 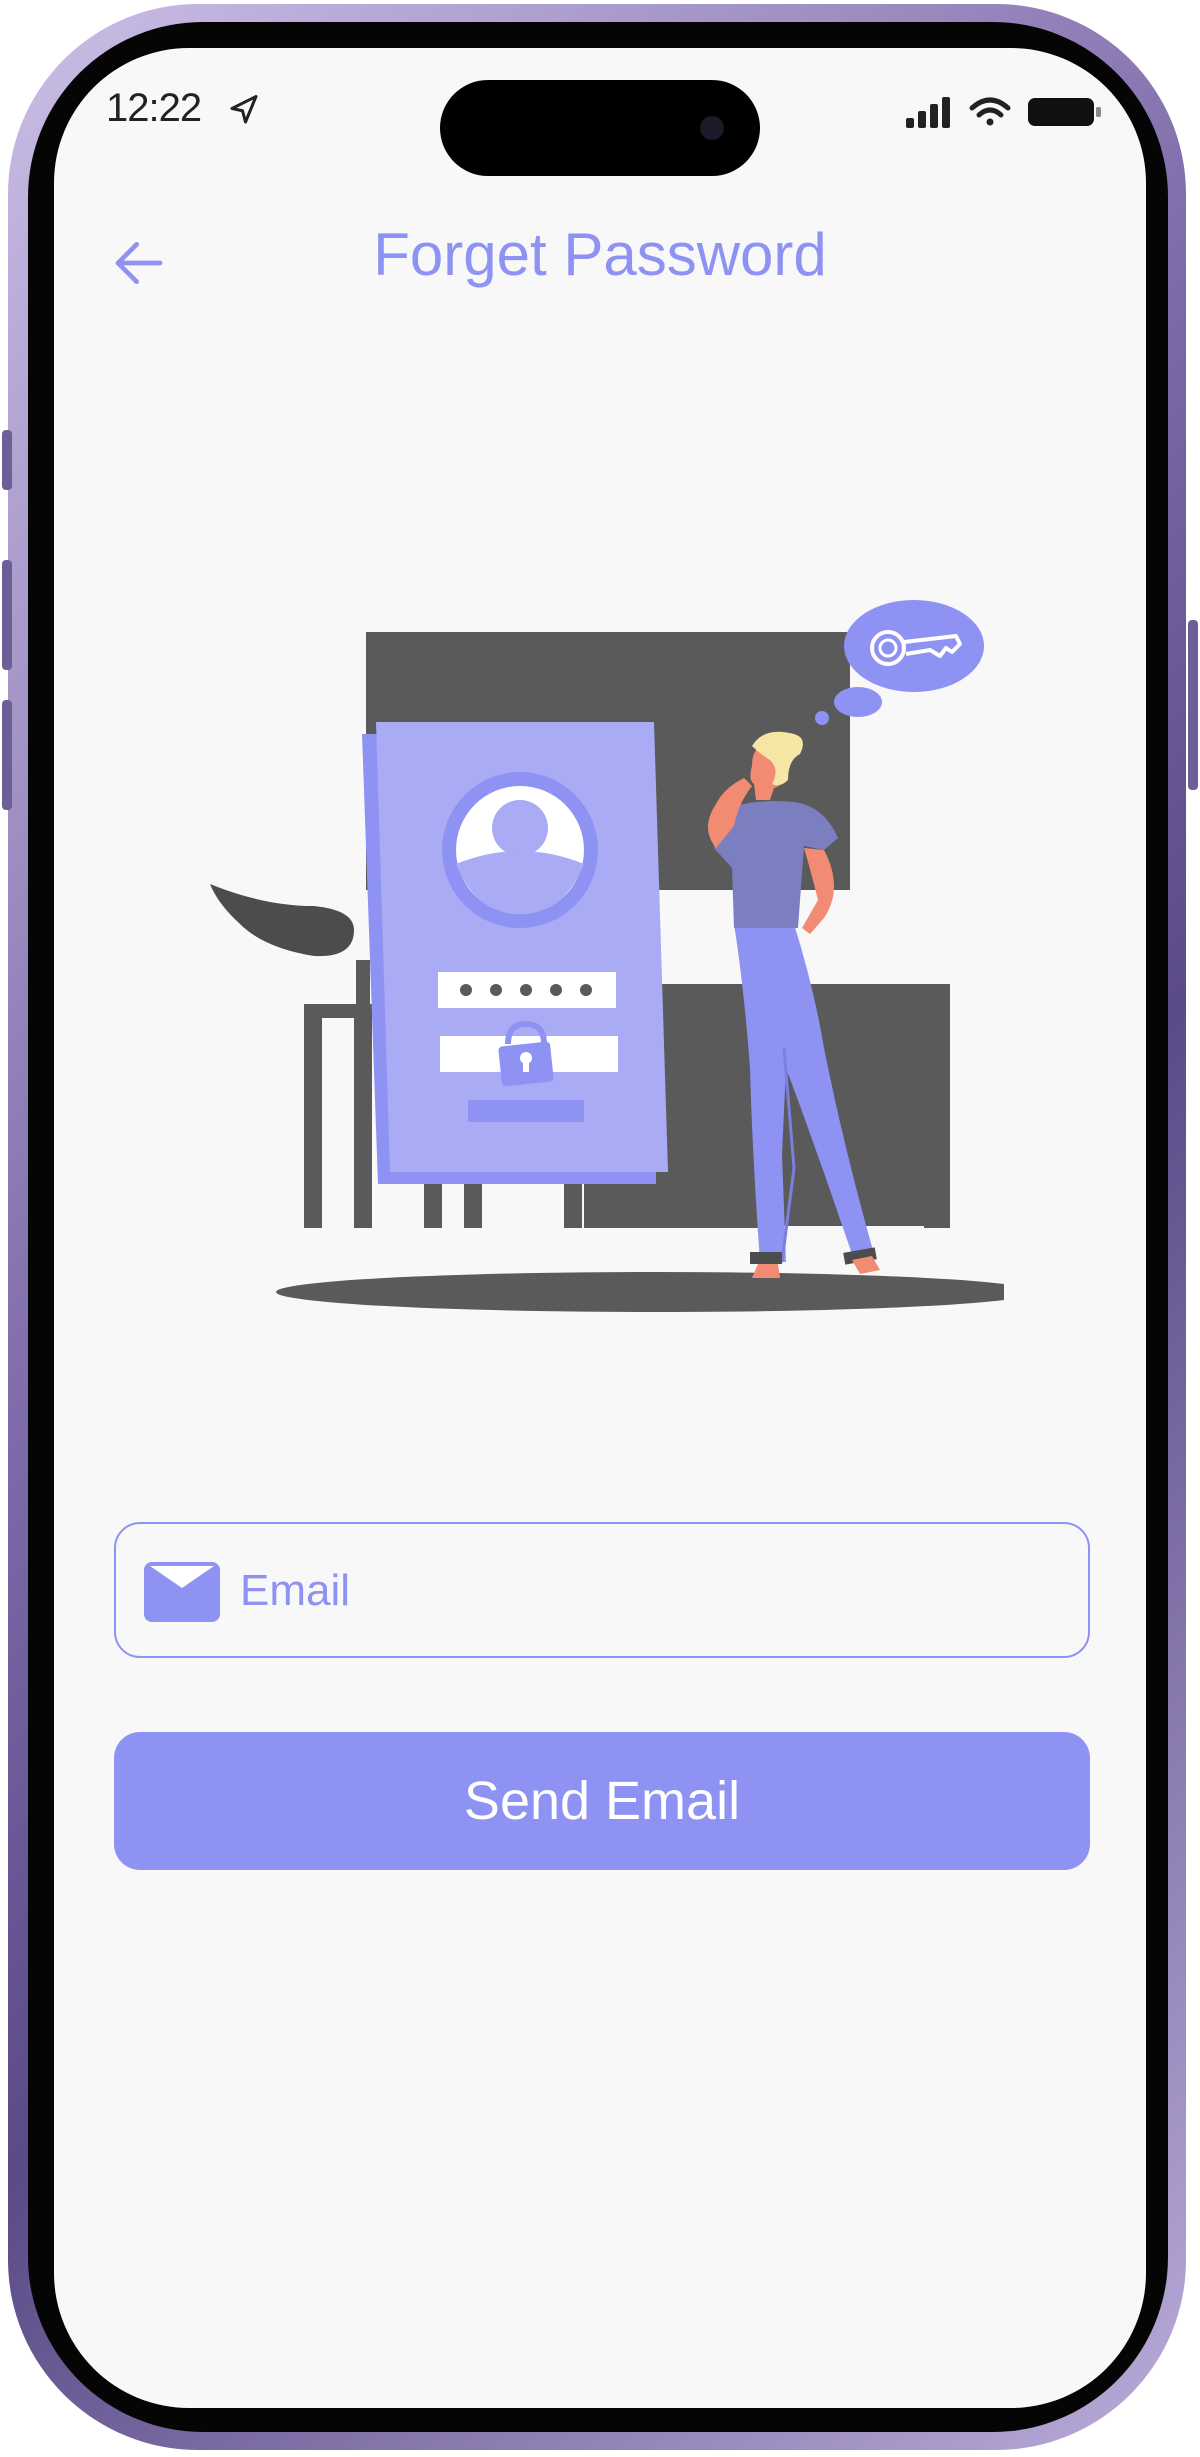 I want to click on wifi-icon, so click(x=990, y=111).